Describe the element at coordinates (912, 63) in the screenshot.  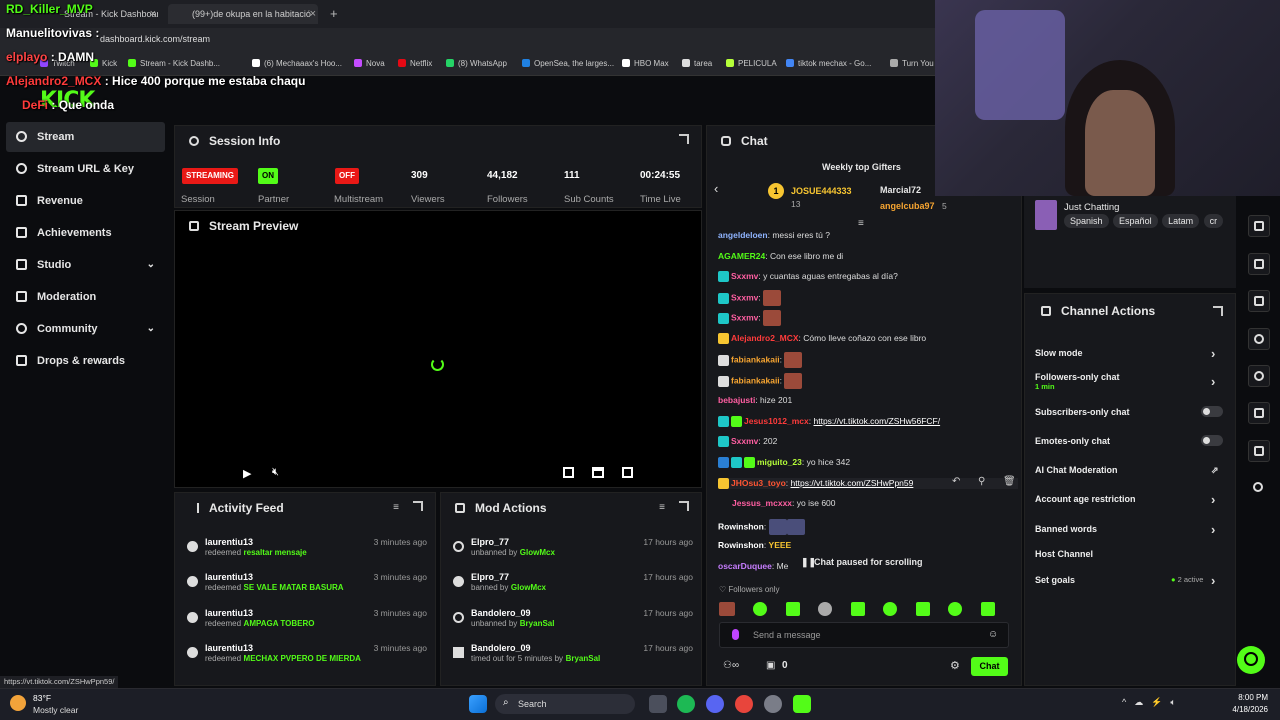
I see `bookmark: Turn You` at that location.